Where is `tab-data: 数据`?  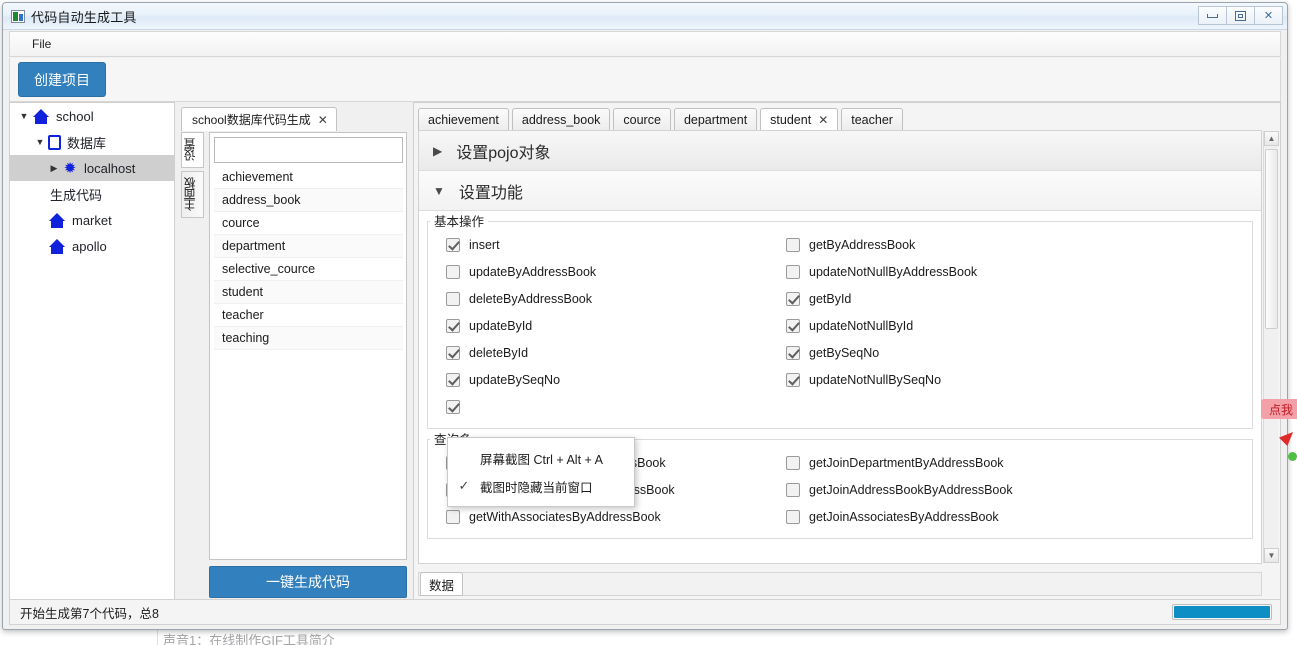
tab-data: 数据 is located at coordinates (442, 584).